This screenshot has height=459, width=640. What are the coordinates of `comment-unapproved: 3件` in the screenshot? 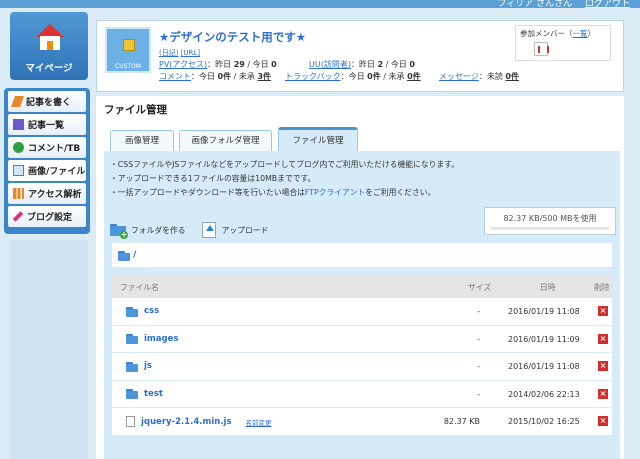 It's located at (264, 76).